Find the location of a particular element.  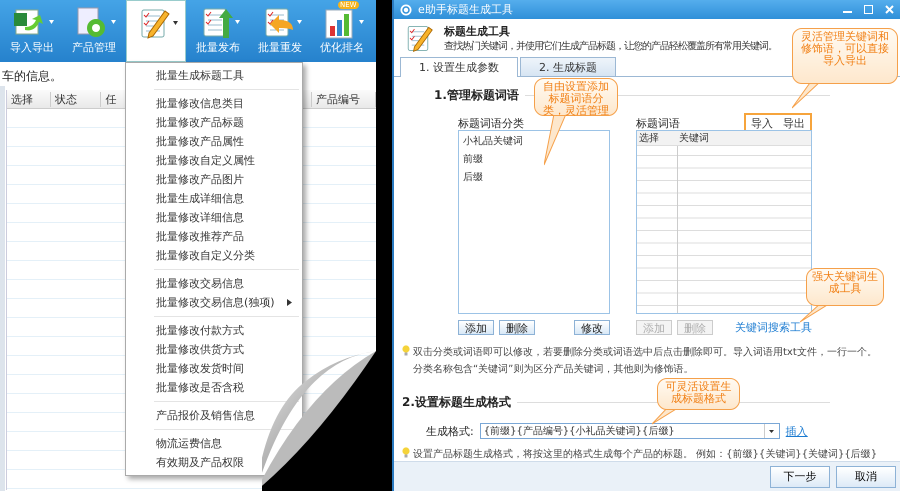

maximize-icon is located at coordinates (868, 9).